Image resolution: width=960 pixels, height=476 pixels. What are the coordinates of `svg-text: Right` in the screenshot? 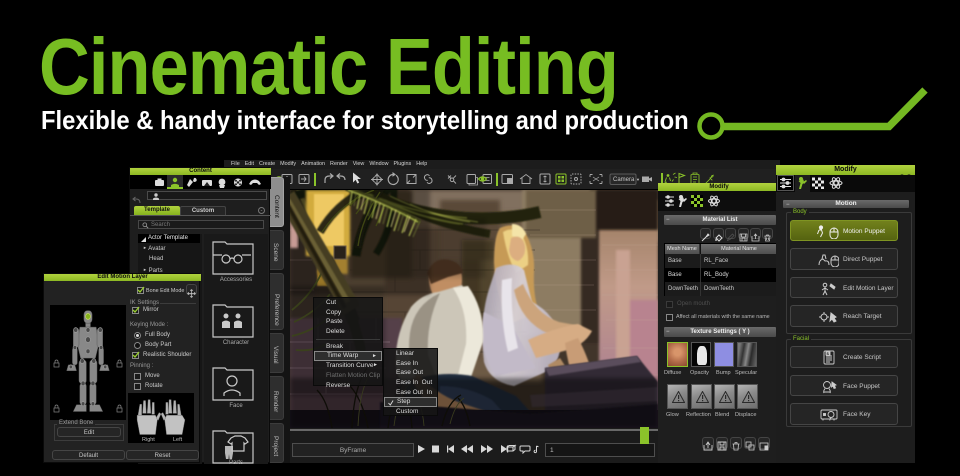 It's located at (148, 440).